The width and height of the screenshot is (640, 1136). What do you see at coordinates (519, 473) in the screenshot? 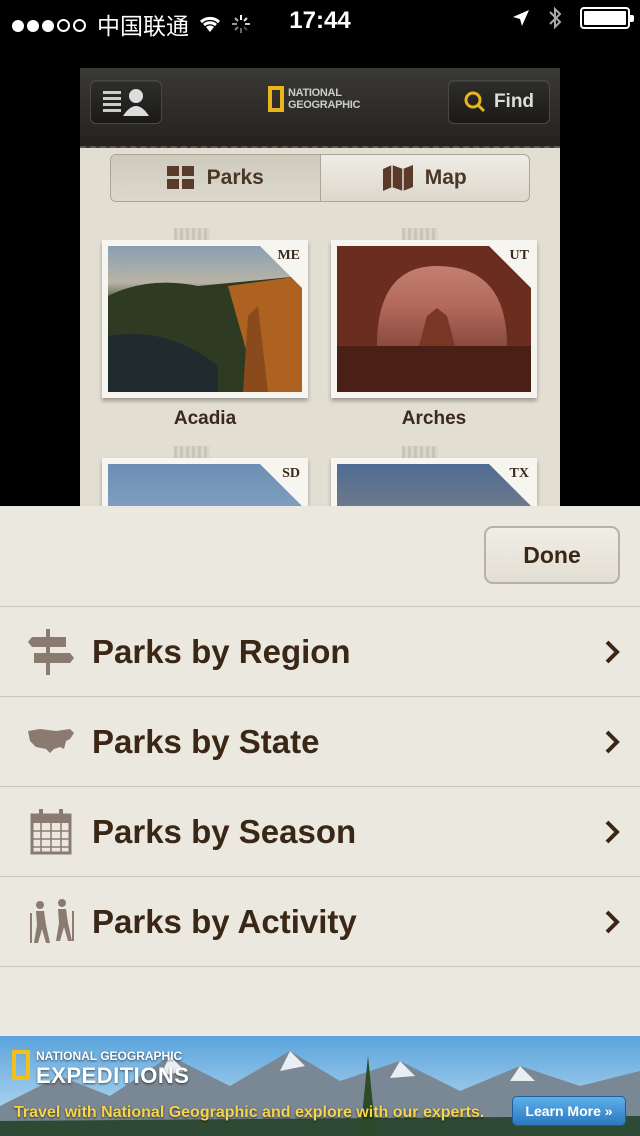
I see `park-state-badge: TX` at bounding box center [519, 473].